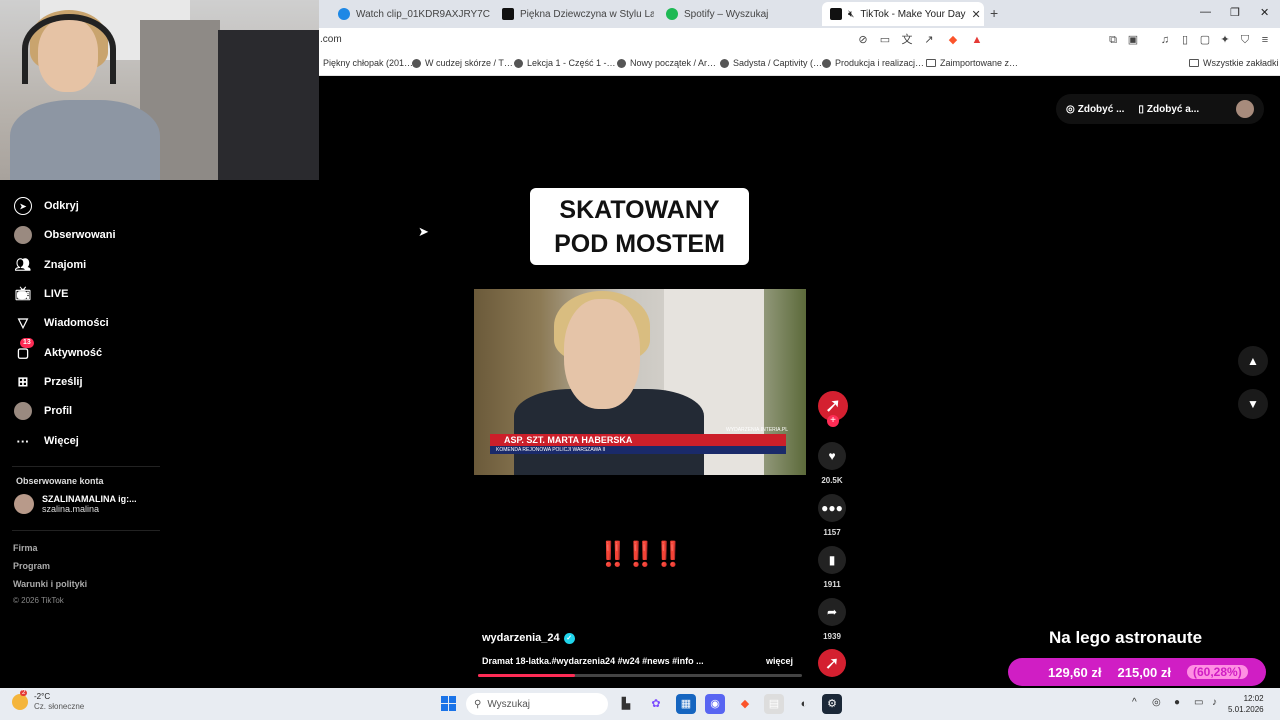 This screenshot has height=720, width=1280. I want to click on webcam-person-body, so click(85, 140).